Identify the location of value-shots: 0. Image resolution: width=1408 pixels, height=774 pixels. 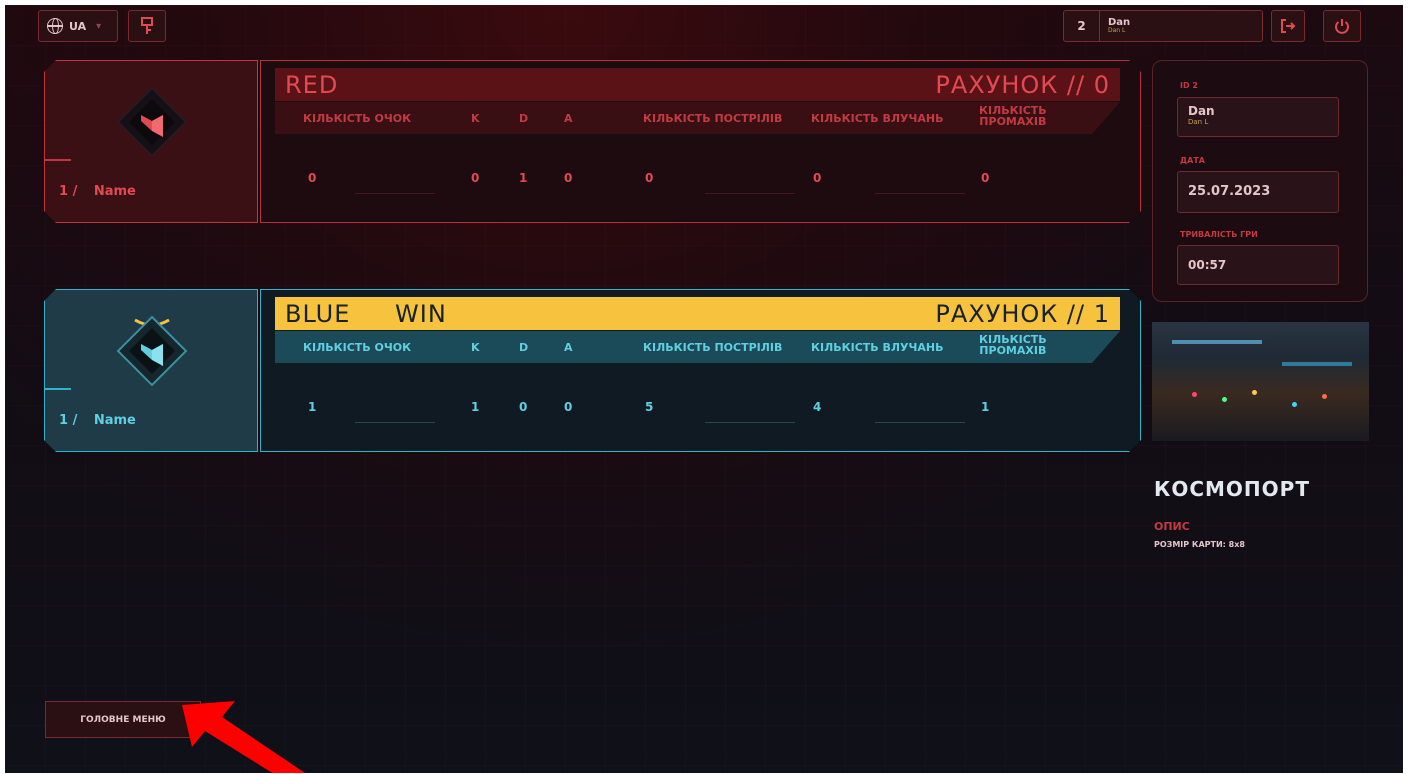
(649, 178).